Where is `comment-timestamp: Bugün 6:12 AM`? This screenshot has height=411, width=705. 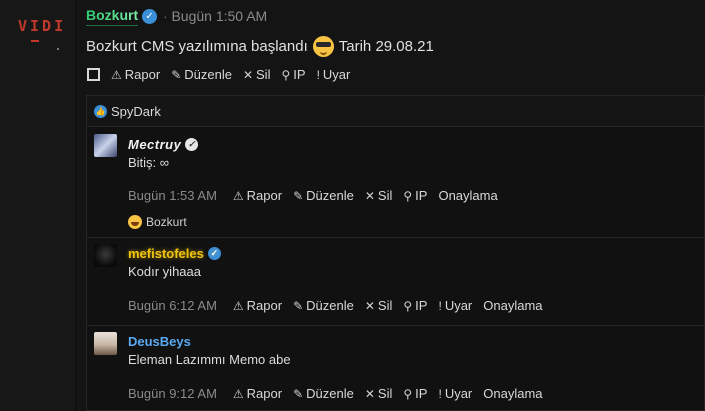
comment-timestamp: Bugün 6:12 AM is located at coordinates (172, 305).